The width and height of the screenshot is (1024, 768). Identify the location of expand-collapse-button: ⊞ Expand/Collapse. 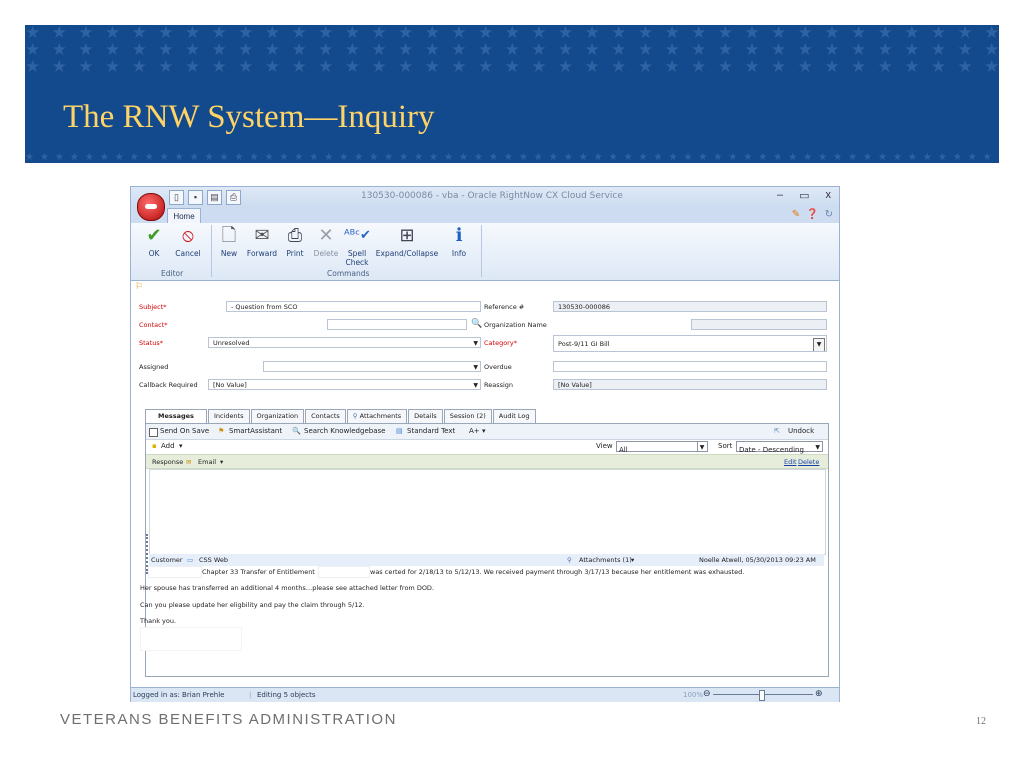
(407, 241).